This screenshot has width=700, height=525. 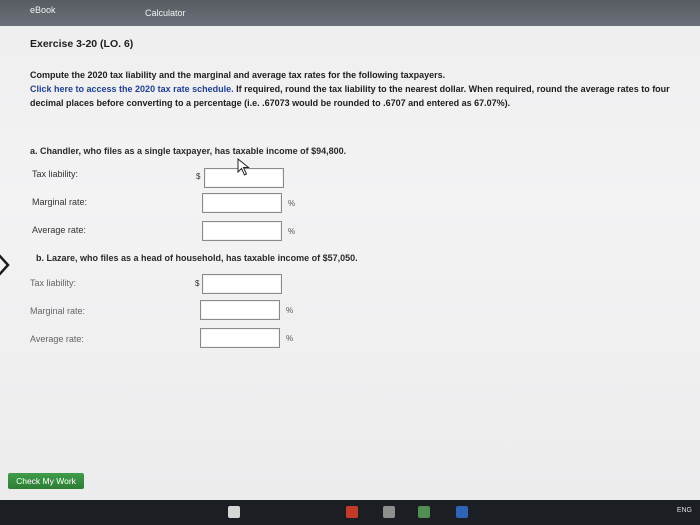 I want to click on exercise-title: Exercise 3-20 (LO. 6), so click(x=82, y=44).